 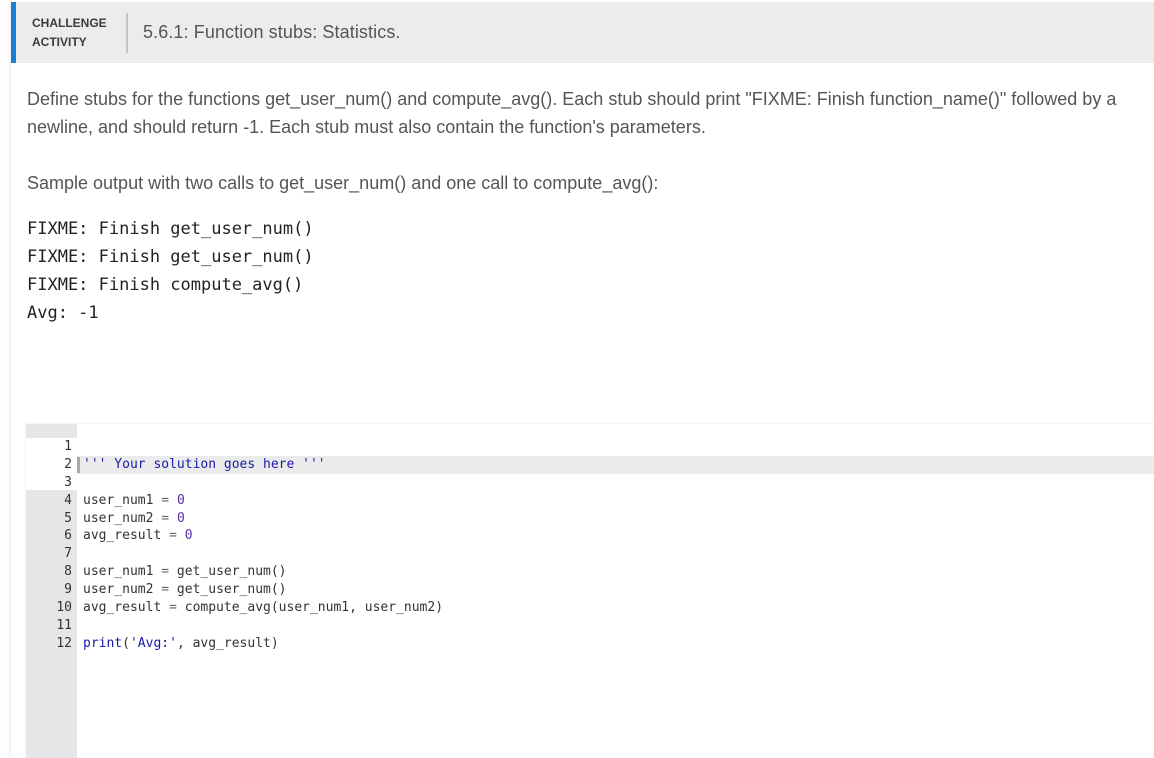 I want to click on line-number: 5, so click(x=68, y=518).